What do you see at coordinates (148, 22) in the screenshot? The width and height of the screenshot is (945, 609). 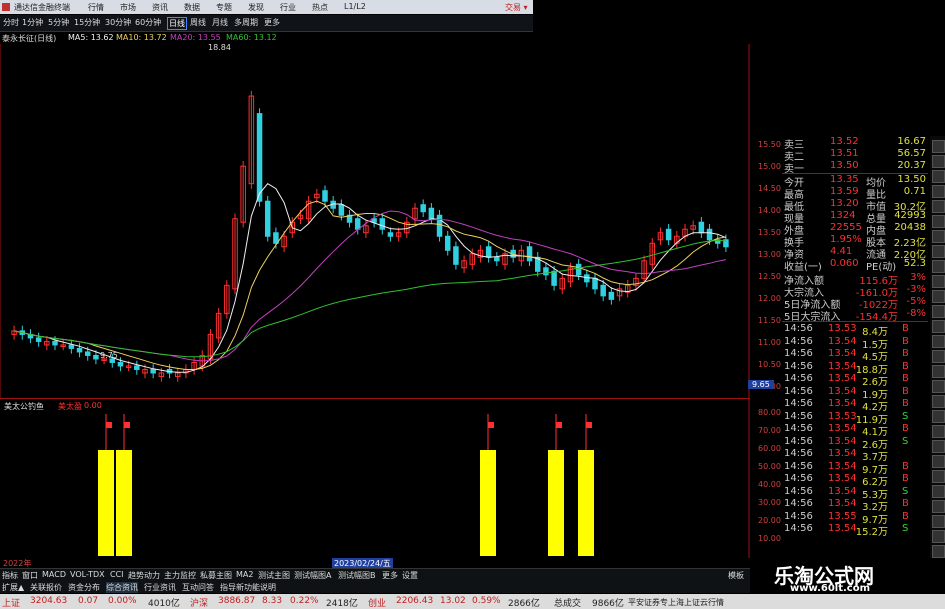 I see `period-button: 60分钟` at bounding box center [148, 22].